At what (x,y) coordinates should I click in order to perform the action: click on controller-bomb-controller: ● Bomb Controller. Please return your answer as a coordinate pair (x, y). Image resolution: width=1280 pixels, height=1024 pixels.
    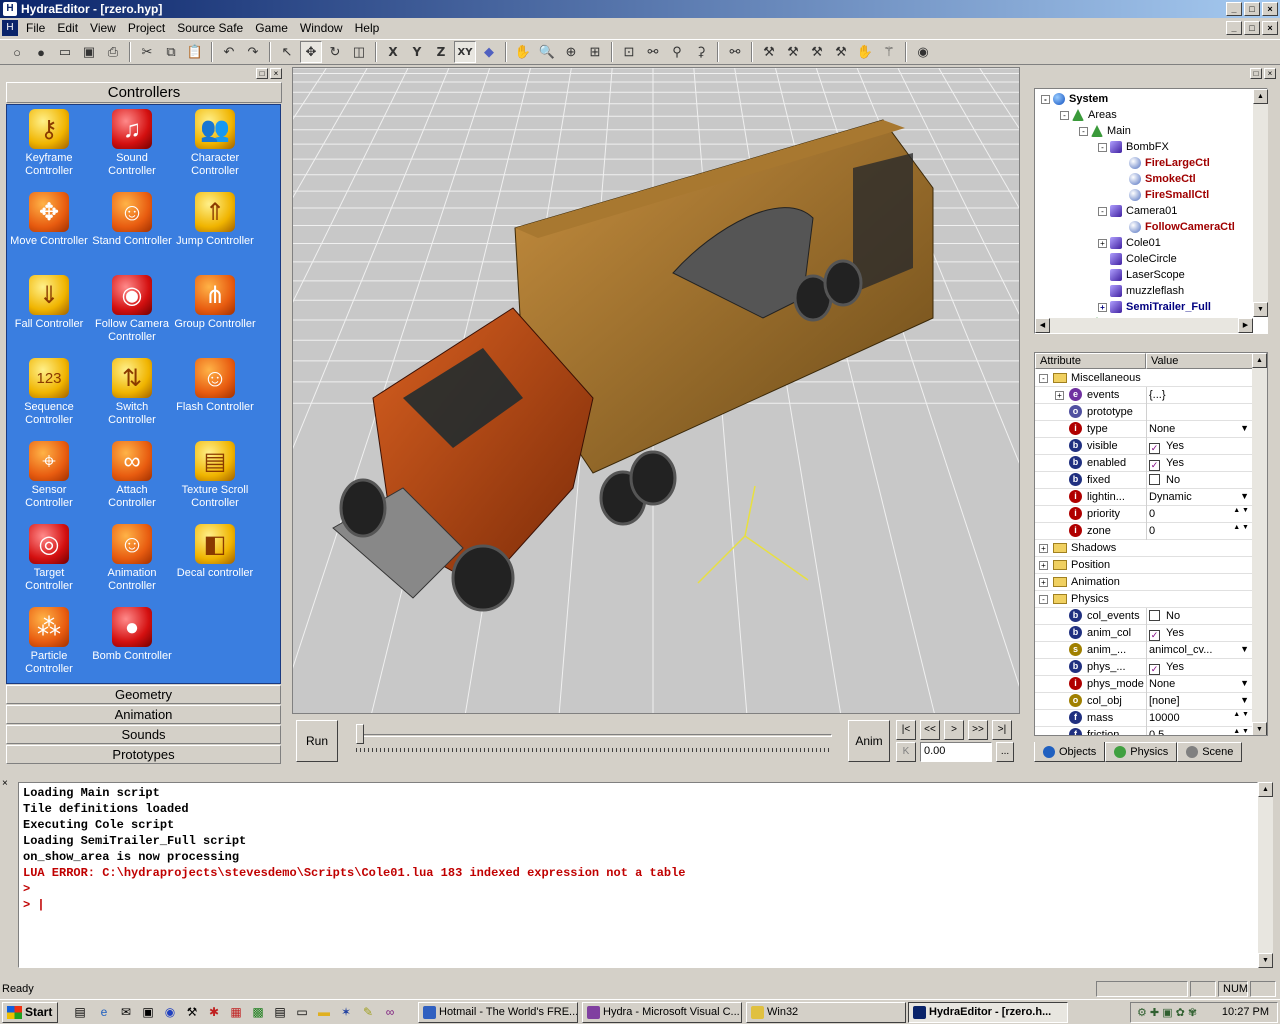
    Looking at the image, I should click on (132, 635).